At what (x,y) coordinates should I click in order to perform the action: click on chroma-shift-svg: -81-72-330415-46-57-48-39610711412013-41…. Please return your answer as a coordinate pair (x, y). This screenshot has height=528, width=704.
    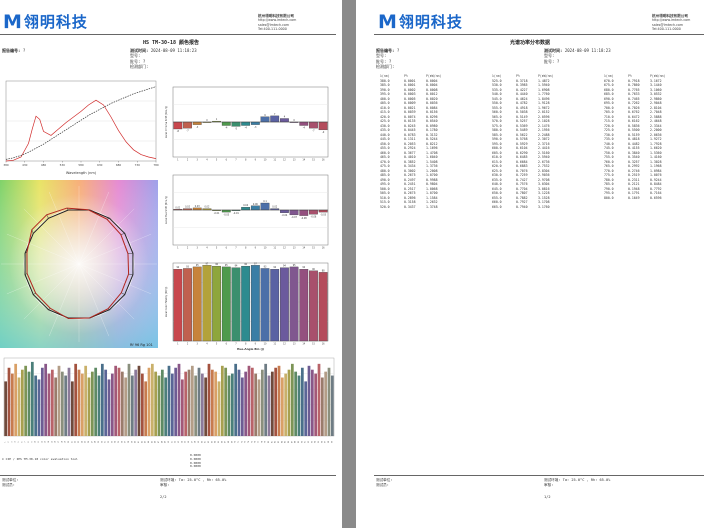
    Looking at the image, I should click on (247, 124).